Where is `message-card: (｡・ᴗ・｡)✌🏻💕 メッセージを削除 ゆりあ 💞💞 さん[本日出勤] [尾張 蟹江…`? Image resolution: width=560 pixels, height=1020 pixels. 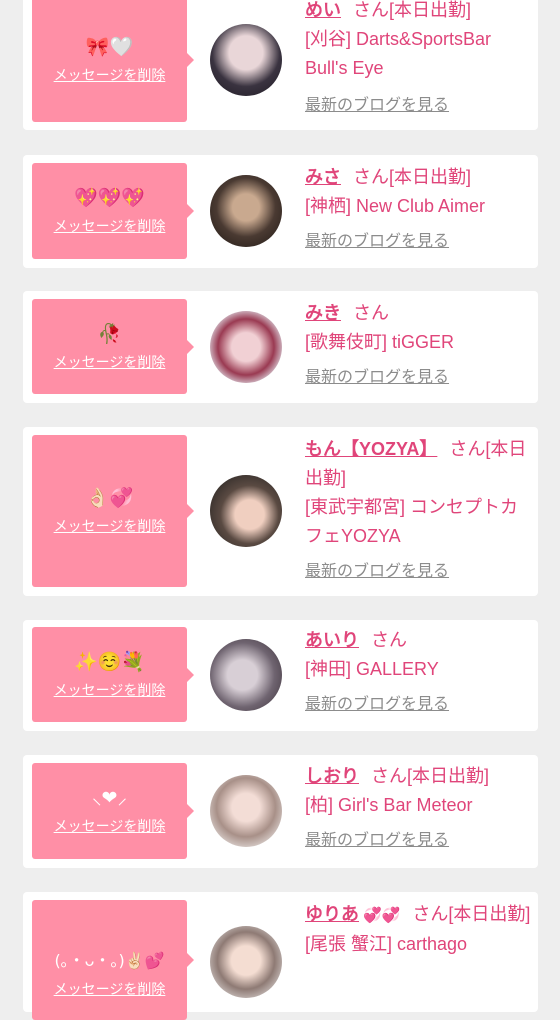
message-card: (｡・ᴗ・｡)✌🏻💕 メッセージを削除 ゆりあ 💞💞 さん[本日出勤] [尾張 蟹江… is located at coordinates (280, 956).